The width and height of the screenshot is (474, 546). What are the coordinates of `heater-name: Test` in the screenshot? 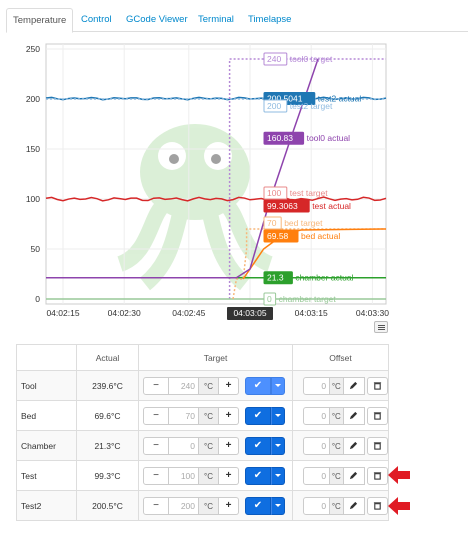 It's located at (46, 475).